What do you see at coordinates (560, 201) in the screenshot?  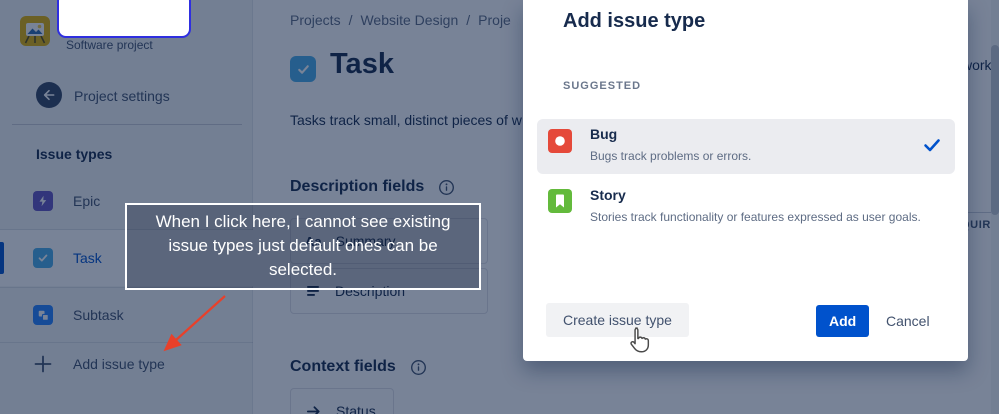 I see `story-icon` at bounding box center [560, 201].